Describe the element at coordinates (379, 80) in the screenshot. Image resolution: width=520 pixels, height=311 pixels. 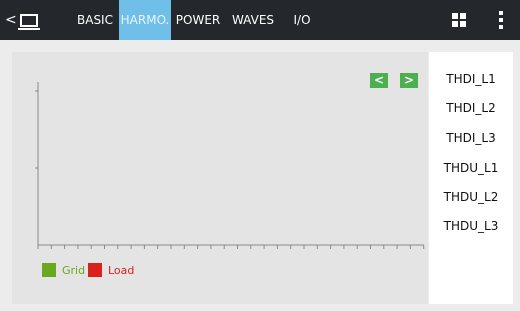
I see `previous-button: <` at that location.